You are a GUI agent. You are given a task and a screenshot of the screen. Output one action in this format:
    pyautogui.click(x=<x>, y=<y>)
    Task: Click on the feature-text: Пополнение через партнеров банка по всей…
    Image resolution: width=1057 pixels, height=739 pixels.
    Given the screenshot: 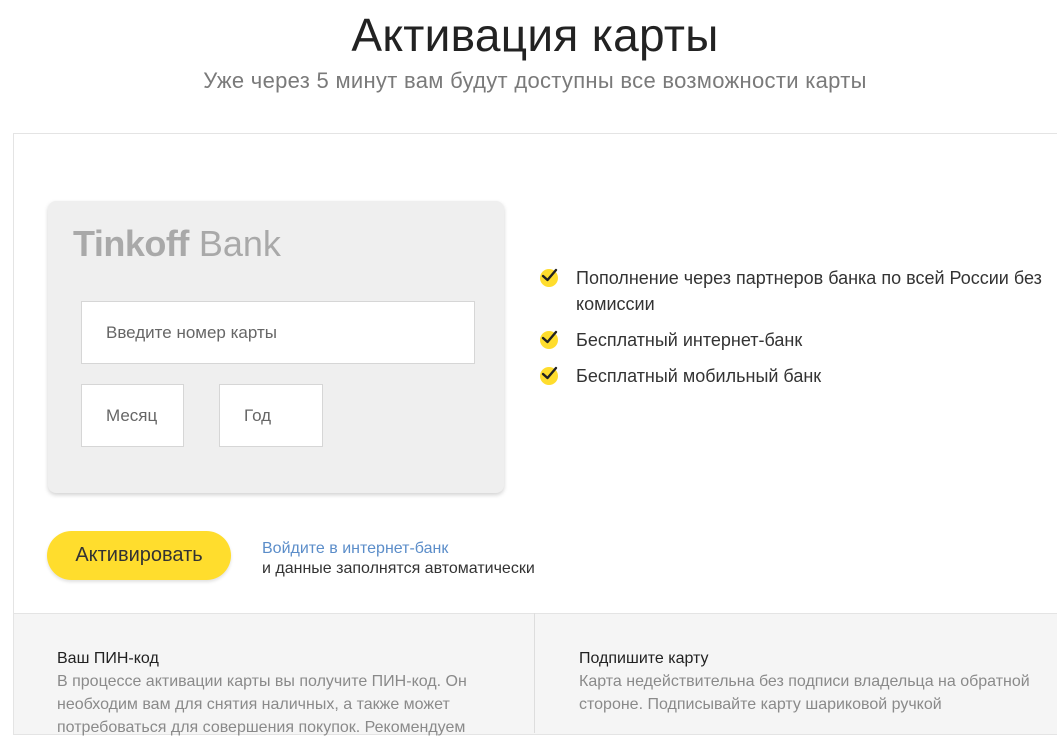 What is the action you would take?
    pyautogui.click(x=809, y=291)
    